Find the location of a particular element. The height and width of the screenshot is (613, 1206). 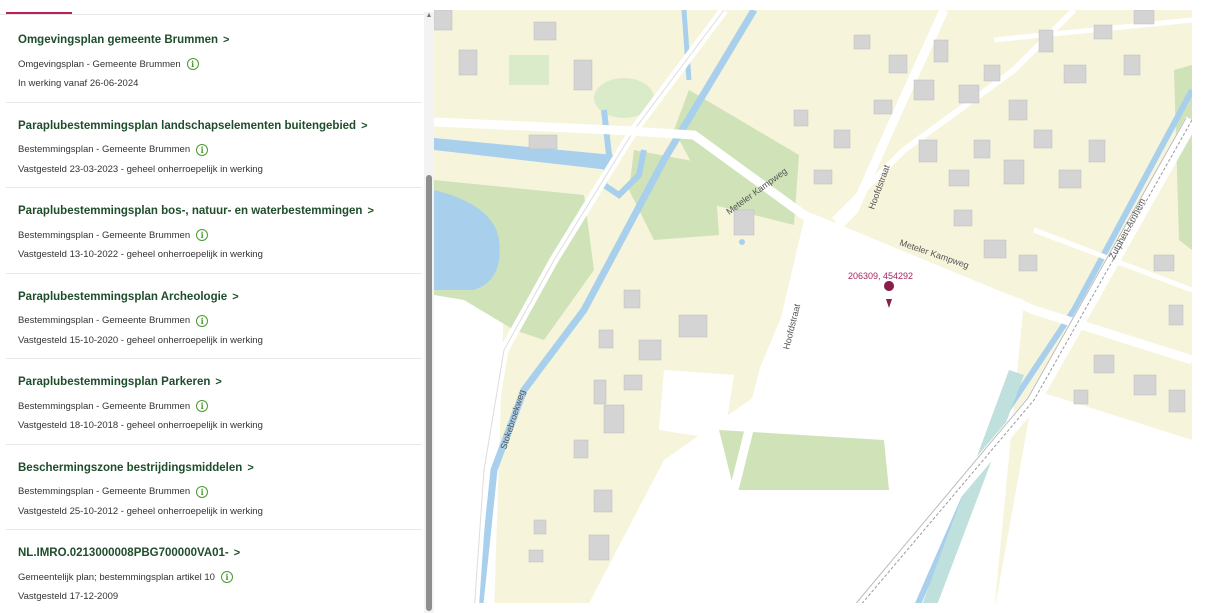

plan-title-link: Omgevingsplan gemeente Brummen > is located at coordinates (123, 40).